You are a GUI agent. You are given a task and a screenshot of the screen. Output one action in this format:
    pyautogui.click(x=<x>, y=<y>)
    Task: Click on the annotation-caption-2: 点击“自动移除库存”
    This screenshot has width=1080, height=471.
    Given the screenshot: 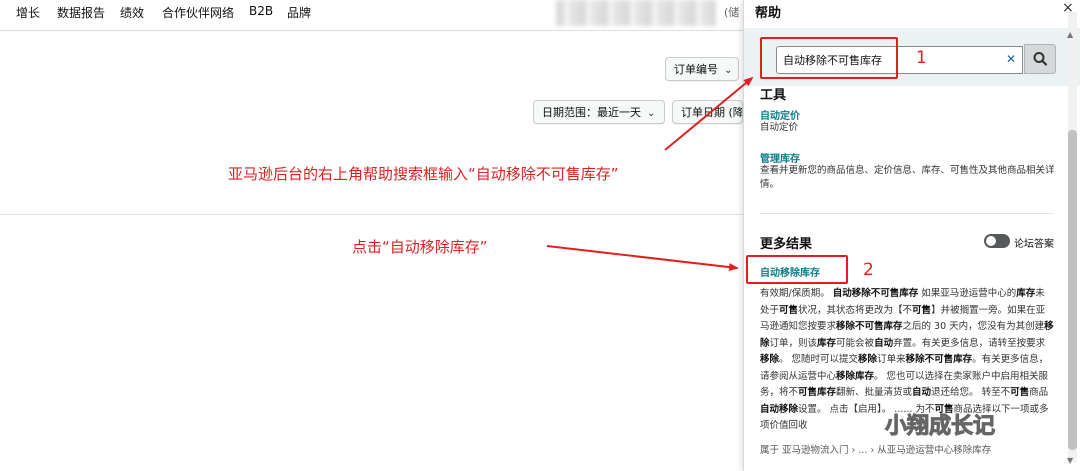 What is the action you would take?
    pyautogui.click(x=420, y=247)
    